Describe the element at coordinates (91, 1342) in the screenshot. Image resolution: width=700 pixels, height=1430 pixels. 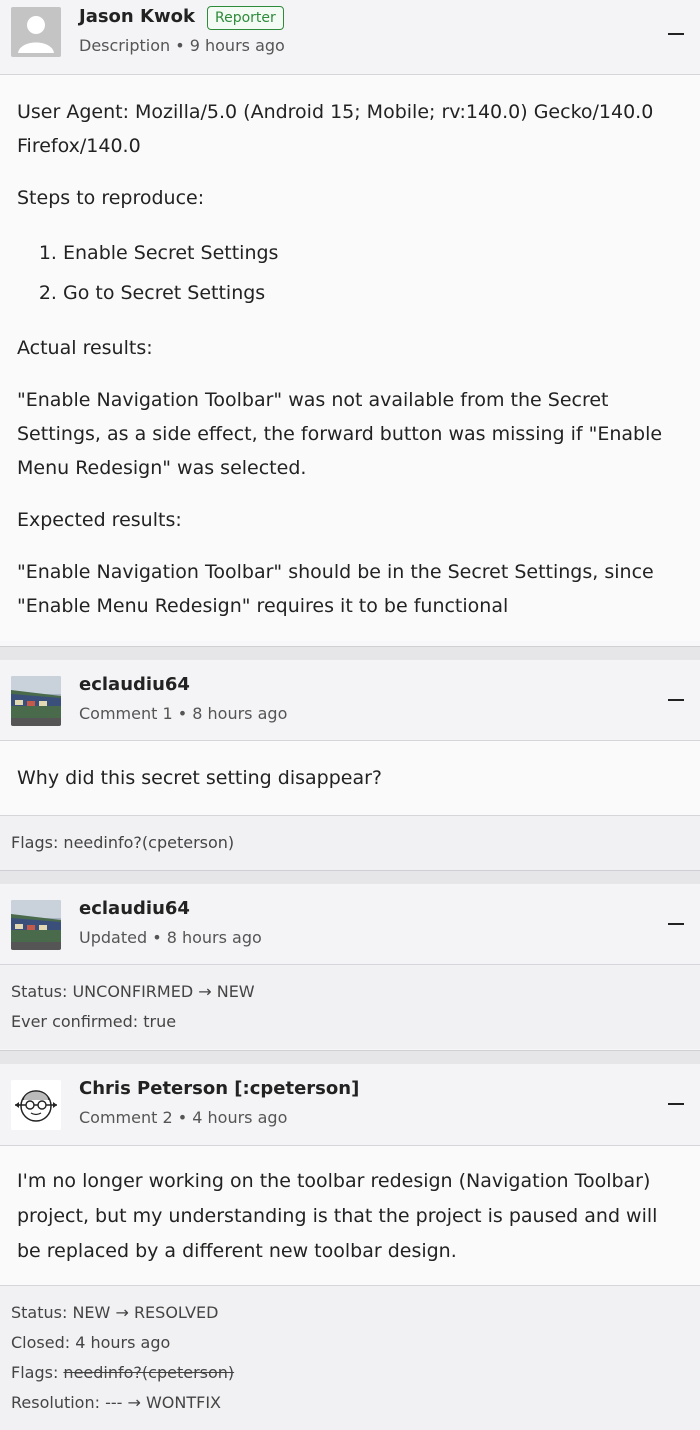
I see `closed-change: Closed: 4 hours ago` at that location.